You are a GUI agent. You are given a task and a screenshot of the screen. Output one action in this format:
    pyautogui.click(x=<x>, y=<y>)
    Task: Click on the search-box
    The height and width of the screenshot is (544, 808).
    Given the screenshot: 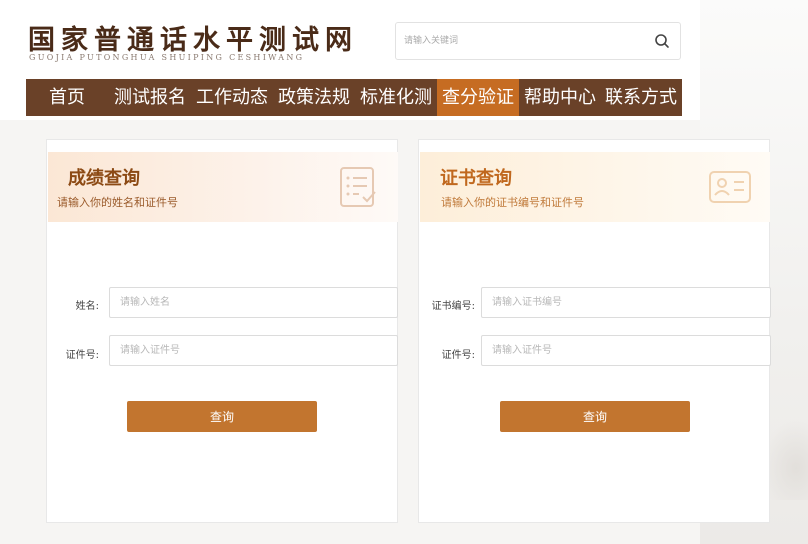 What is the action you would take?
    pyautogui.click(x=538, y=41)
    